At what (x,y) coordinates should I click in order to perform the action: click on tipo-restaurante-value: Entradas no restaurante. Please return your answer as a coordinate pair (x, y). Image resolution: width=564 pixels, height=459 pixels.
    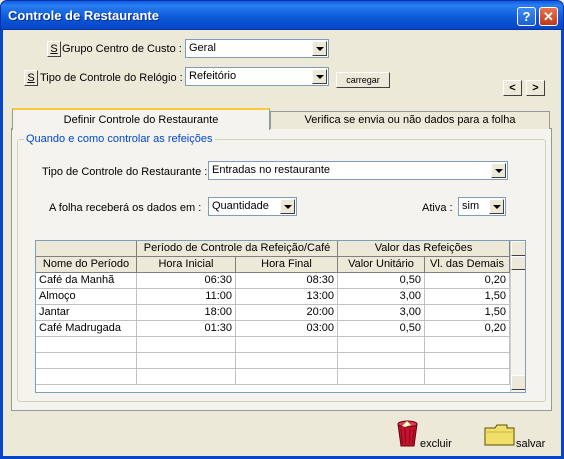
    Looking at the image, I should click on (271, 170).